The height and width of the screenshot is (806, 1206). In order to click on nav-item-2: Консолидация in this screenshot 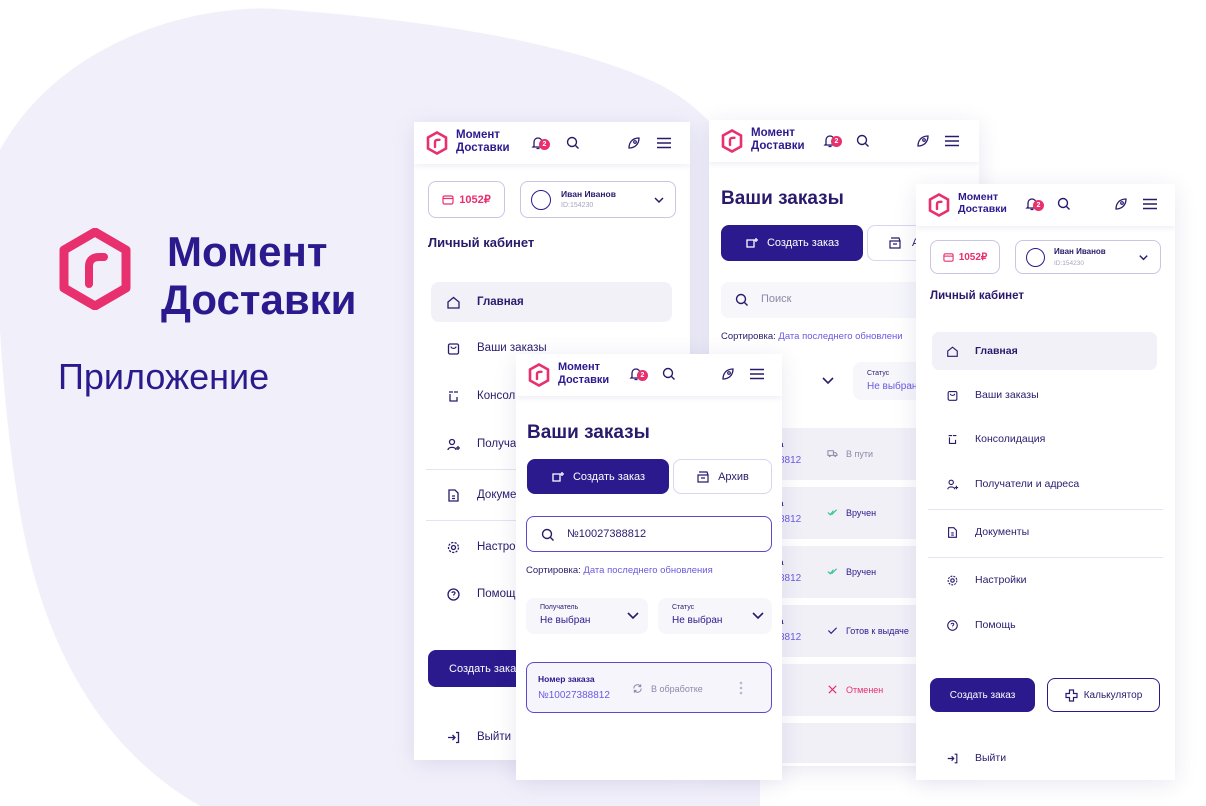, I will do `click(995, 439)`.